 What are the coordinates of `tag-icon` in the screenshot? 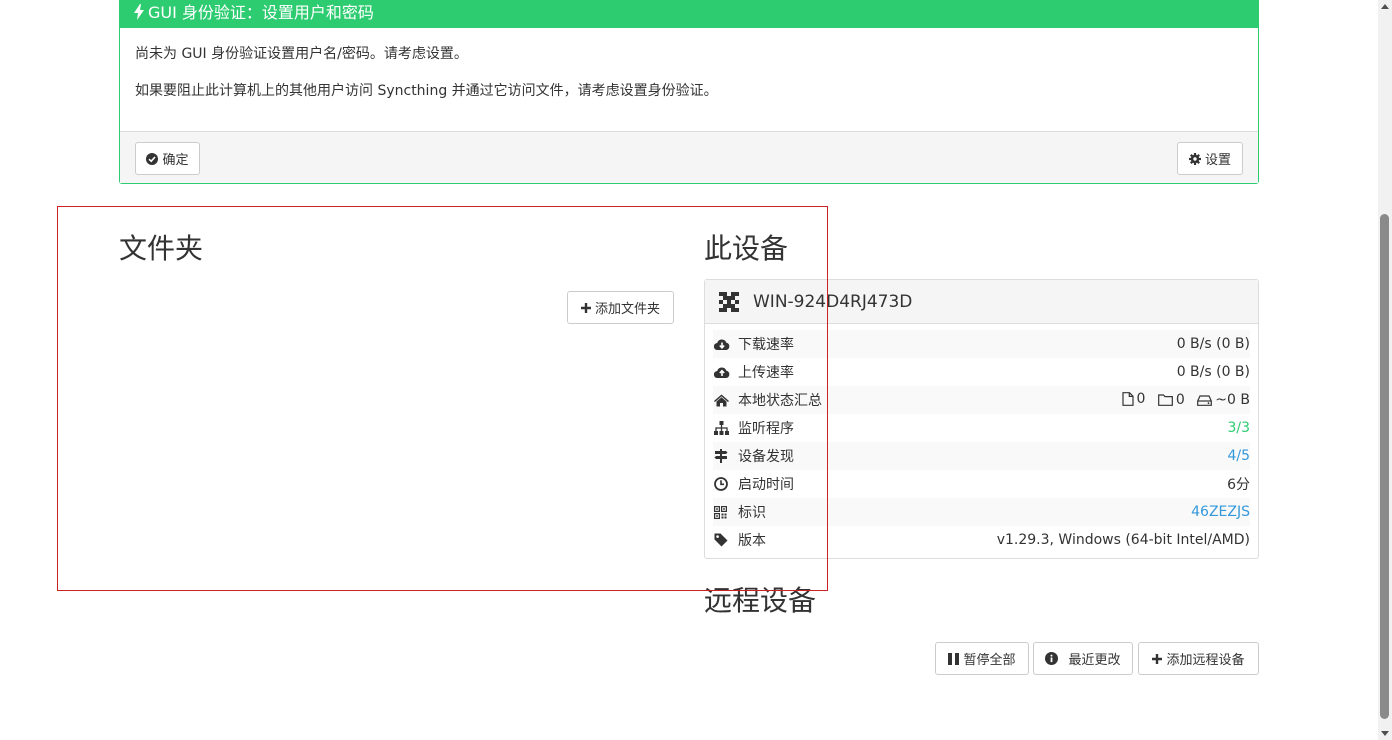 It's located at (721, 540).